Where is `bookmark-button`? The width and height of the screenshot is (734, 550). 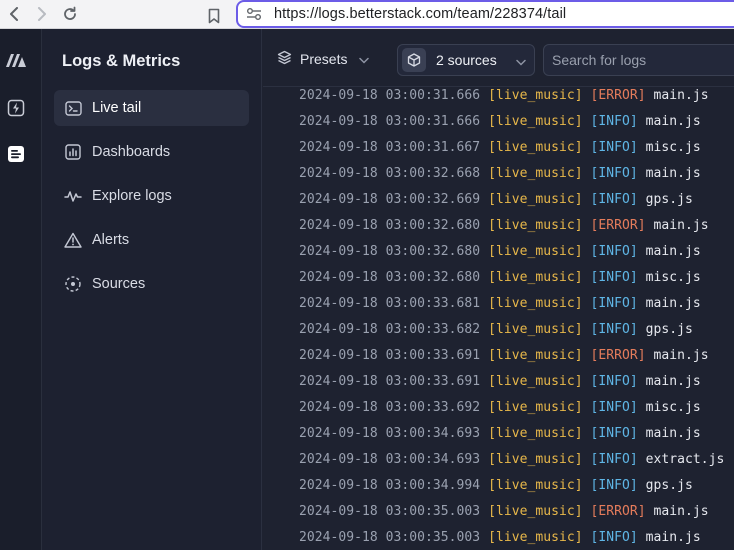
bookmark-button is located at coordinates (214, 16).